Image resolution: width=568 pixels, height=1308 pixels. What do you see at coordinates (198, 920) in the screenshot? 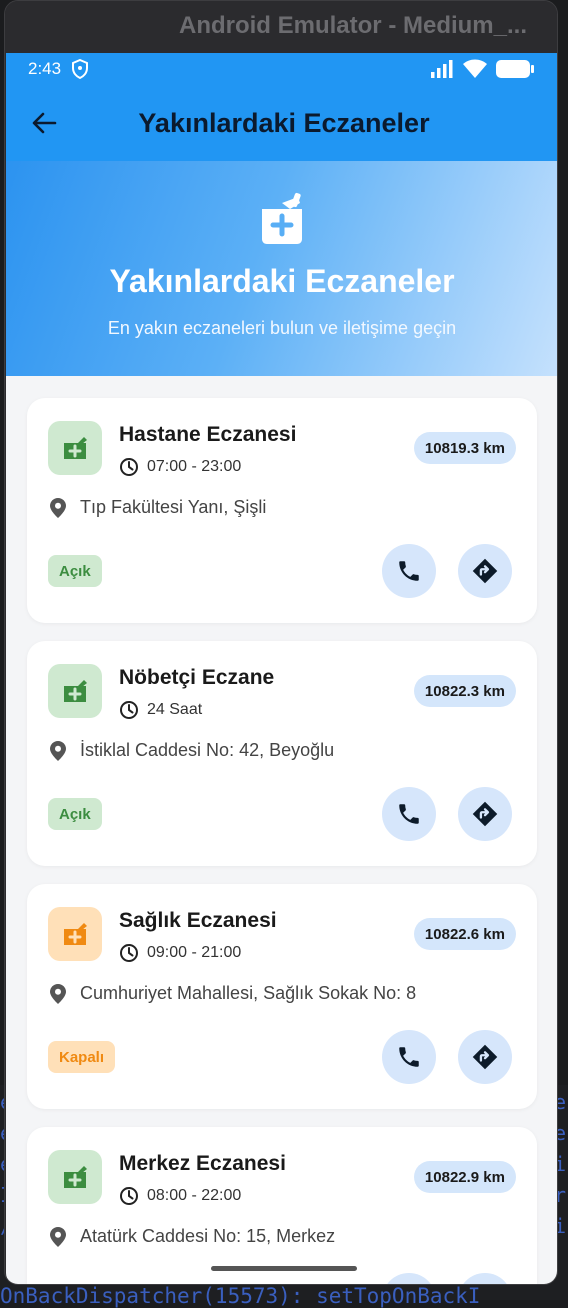
I see `pharmacy-name: Sağlık Eczanesi` at bounding box center [198, 920].